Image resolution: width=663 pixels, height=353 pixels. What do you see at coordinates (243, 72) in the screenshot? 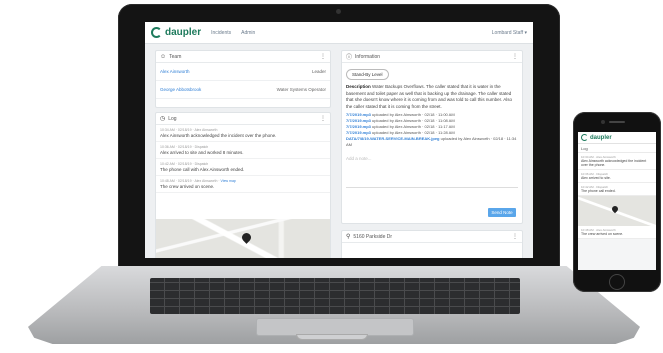
I see `team-row: Alex Ainsworth Leader` at bounding box center [243, 72].